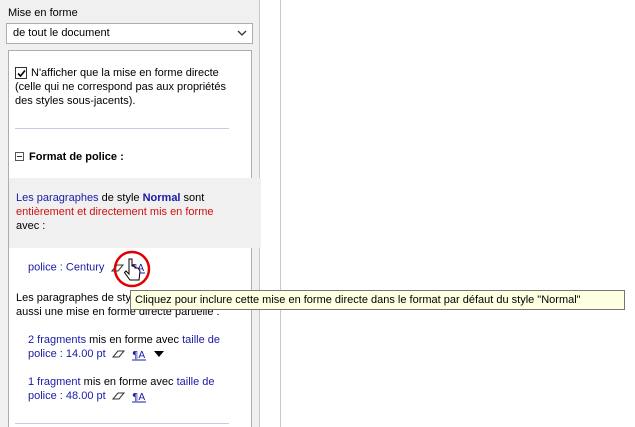 The height and width of the screenshot is (427, 635). What do you see at coordinates (162, 198) in the screenshot?
I see `style-link: Normal` at bounding box center [162, 198].